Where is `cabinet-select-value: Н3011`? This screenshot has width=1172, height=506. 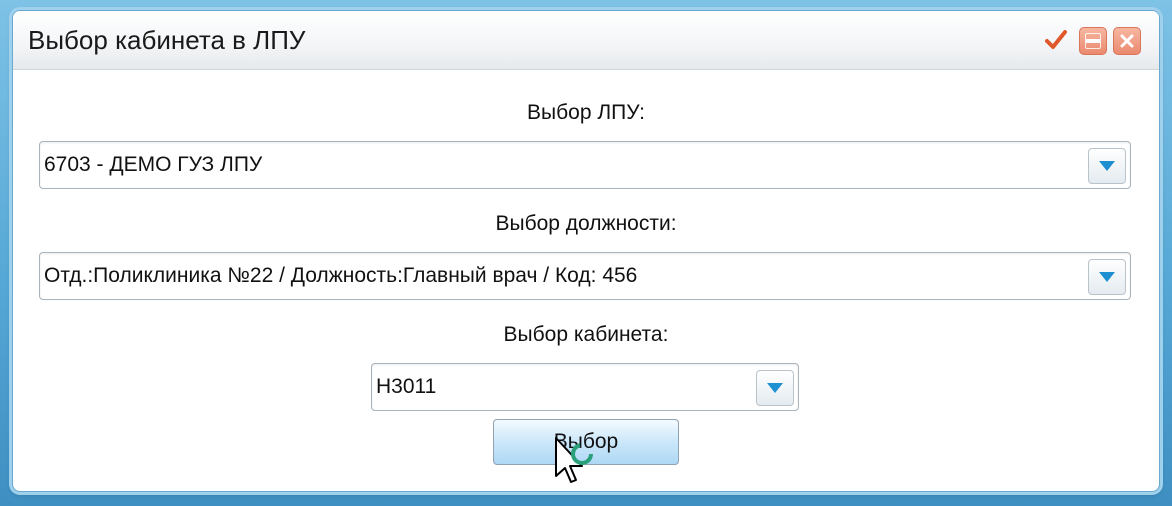
cabinet-select-value: Н3011 is located at coordinates (406, 386).